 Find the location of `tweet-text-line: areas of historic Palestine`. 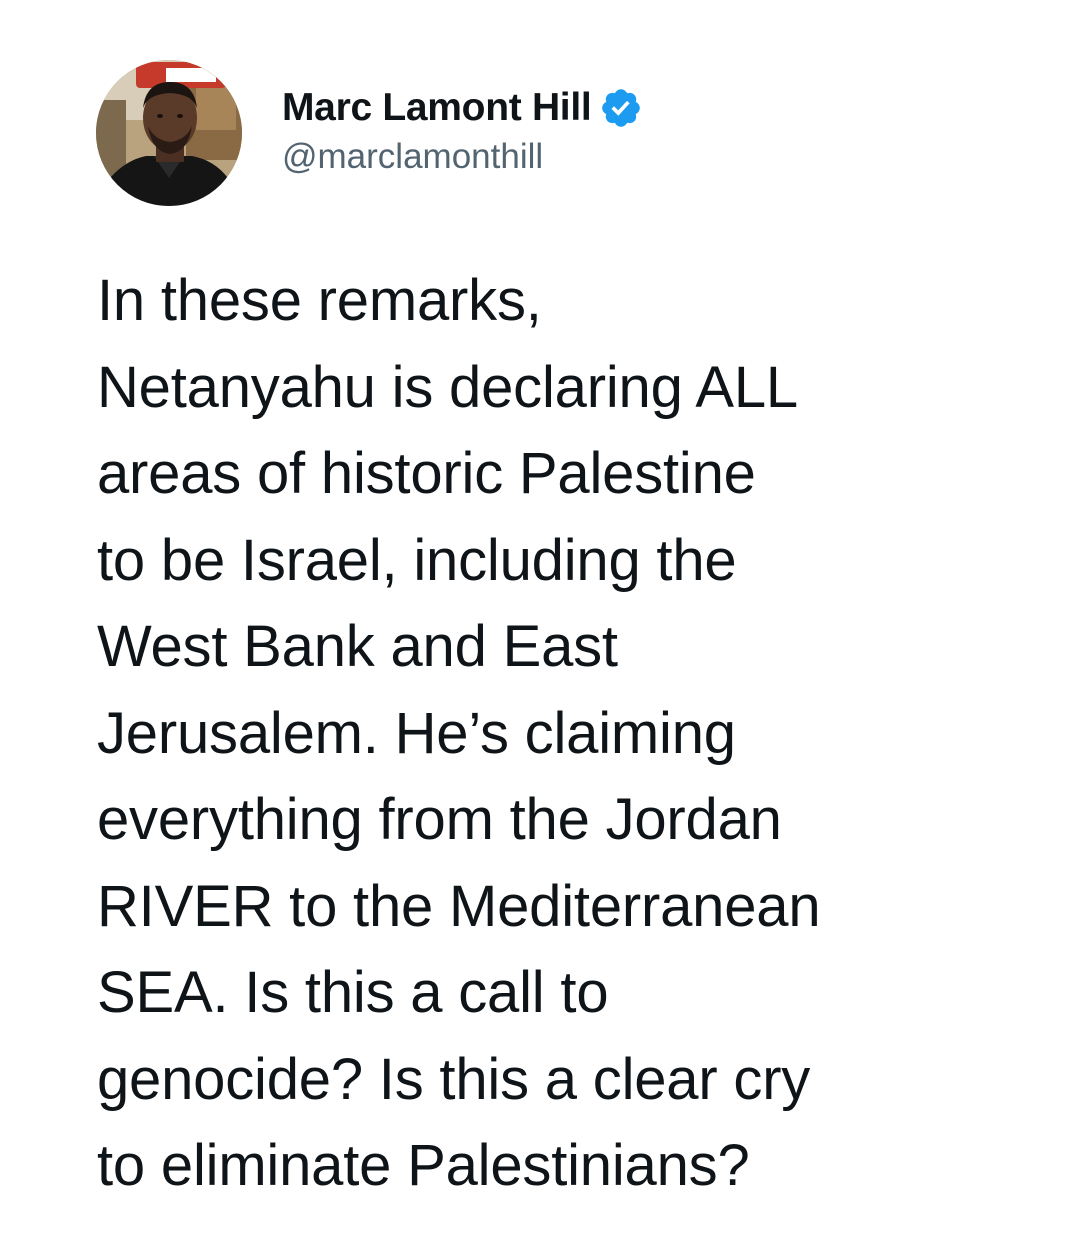

tweet-text-line: areas of historic Palestine is located at coordinates (426, 473).